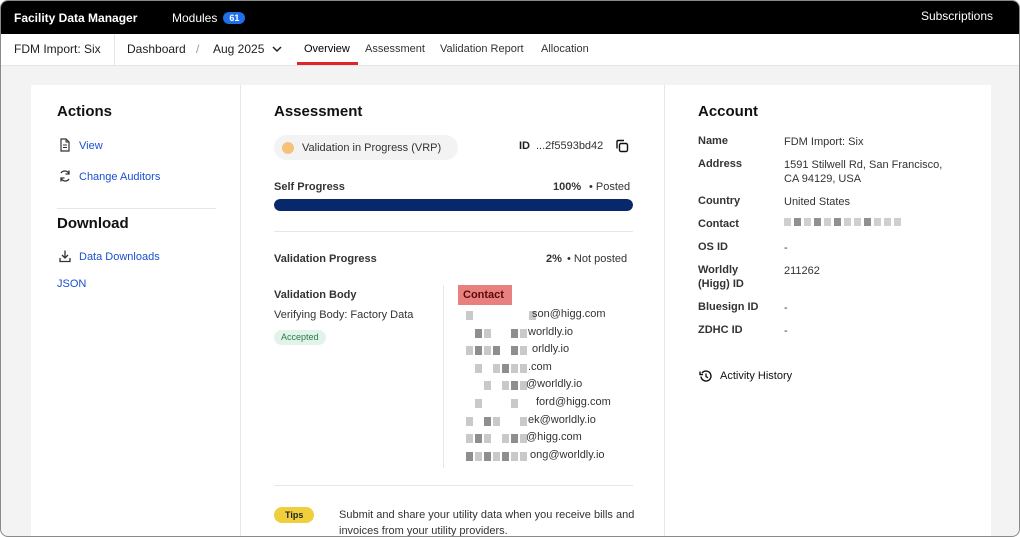 Image resolution: width=1020 pixels, height=537 pixels. What do you see at coordinates (294, 515) in the screenshot?
I see `tips-badge: Tips` at bounding box center [294, 515].